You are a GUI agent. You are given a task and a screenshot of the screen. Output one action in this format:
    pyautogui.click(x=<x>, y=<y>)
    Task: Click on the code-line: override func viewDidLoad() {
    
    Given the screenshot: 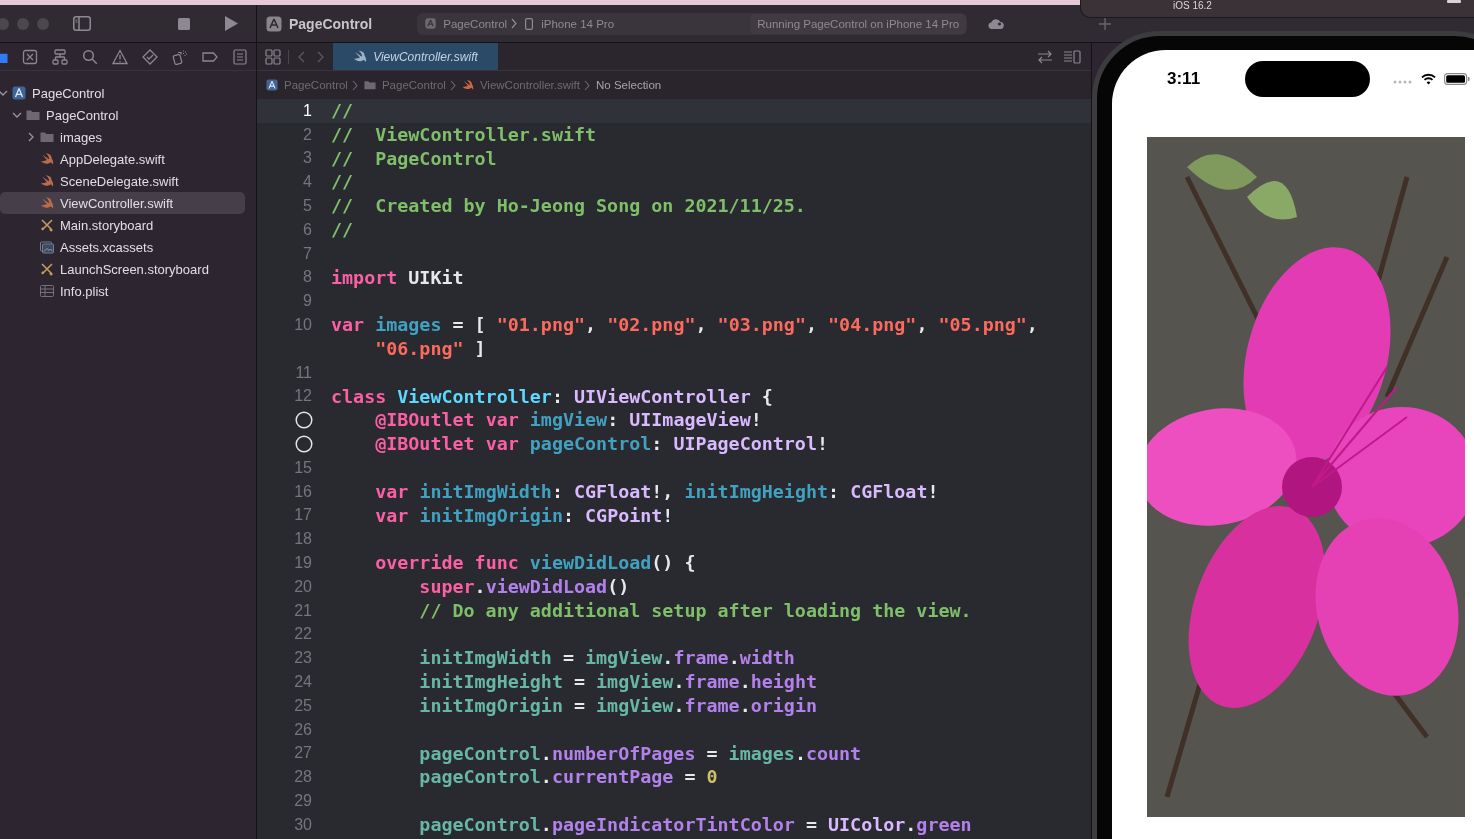 What is the action you would take?
    pyautogui.click(x=535, y=563)
    